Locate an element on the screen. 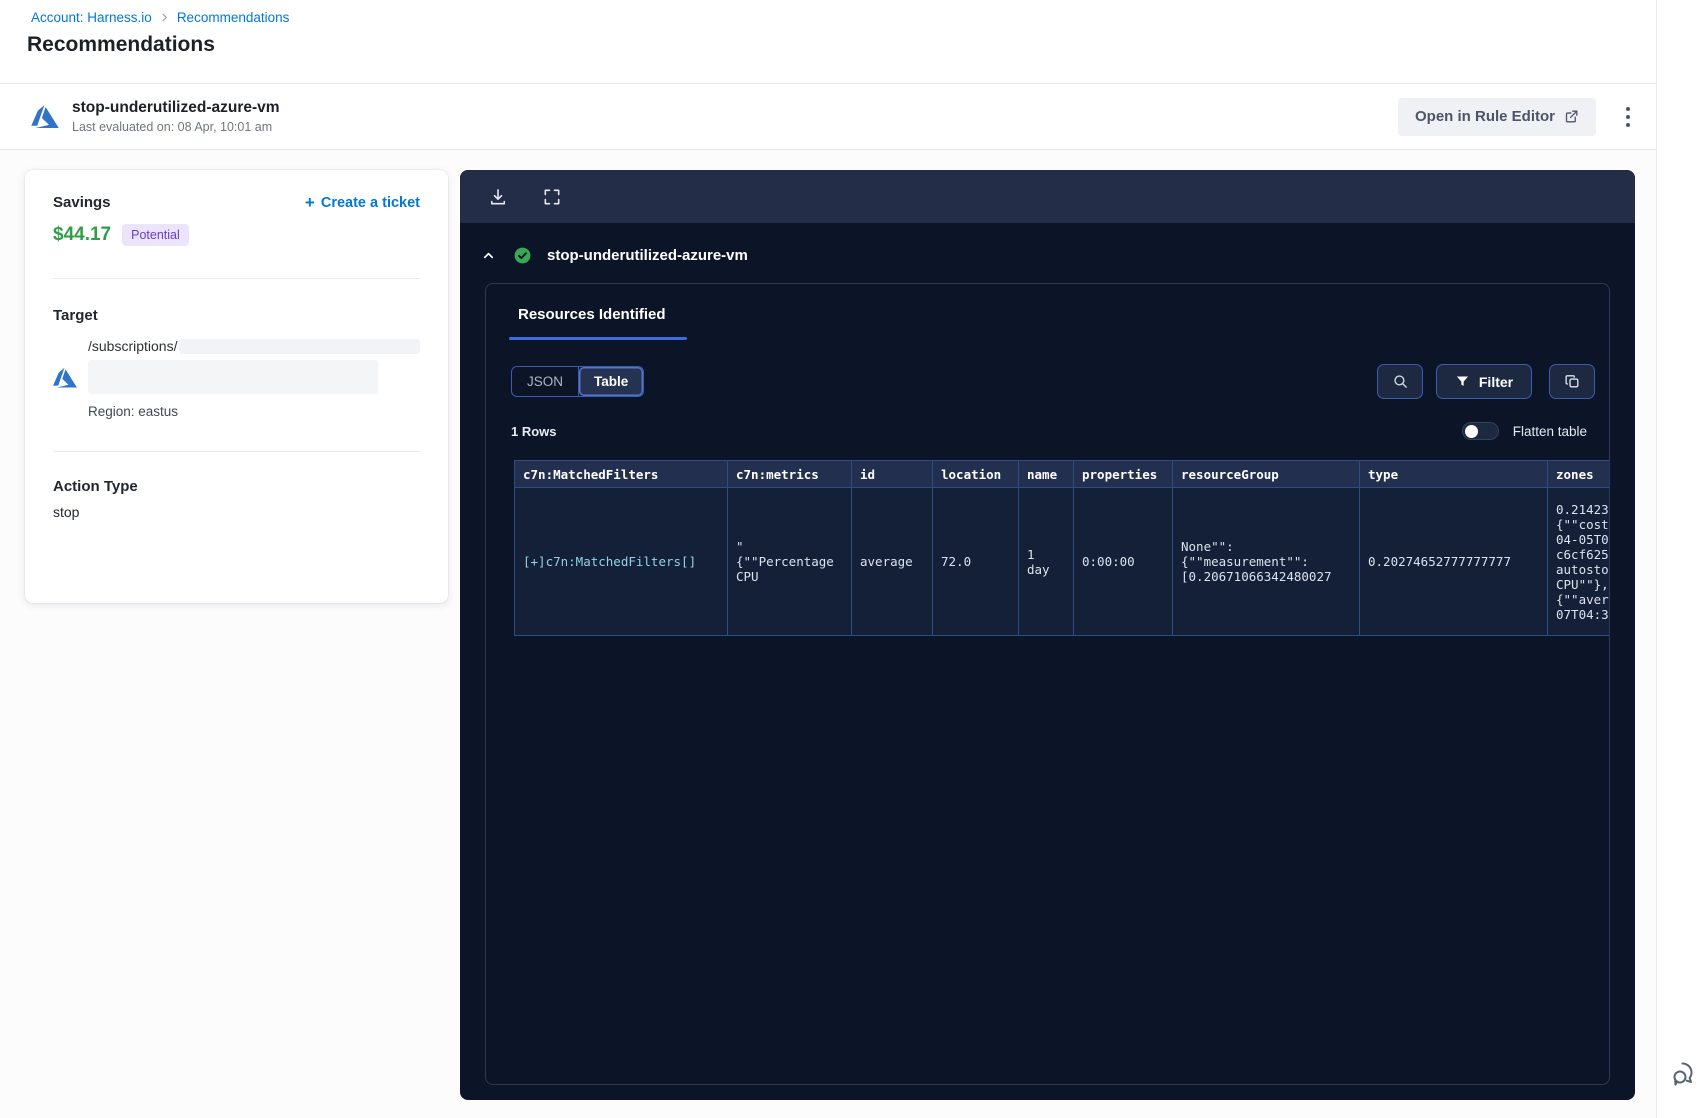 The height and width of the screenshot is (1118, 1706). breadcrumb-current-link: Recommendations is located at coordinates (233, 17).